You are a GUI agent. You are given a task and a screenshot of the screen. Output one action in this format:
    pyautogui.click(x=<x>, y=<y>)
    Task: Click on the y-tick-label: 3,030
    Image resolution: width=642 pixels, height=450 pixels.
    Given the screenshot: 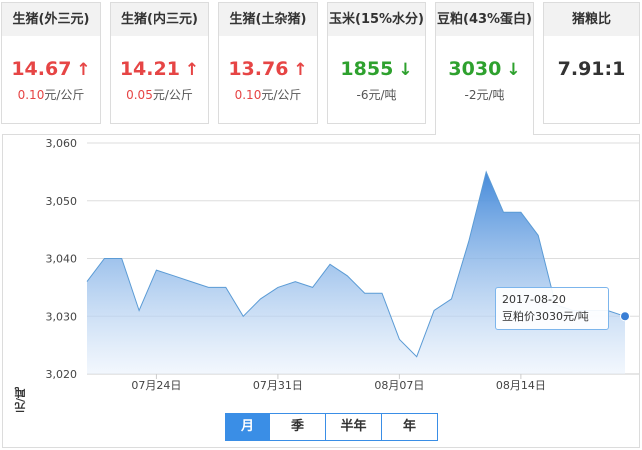 What is the action you would take?
    pyautogui.click(x=62, y=316)
    